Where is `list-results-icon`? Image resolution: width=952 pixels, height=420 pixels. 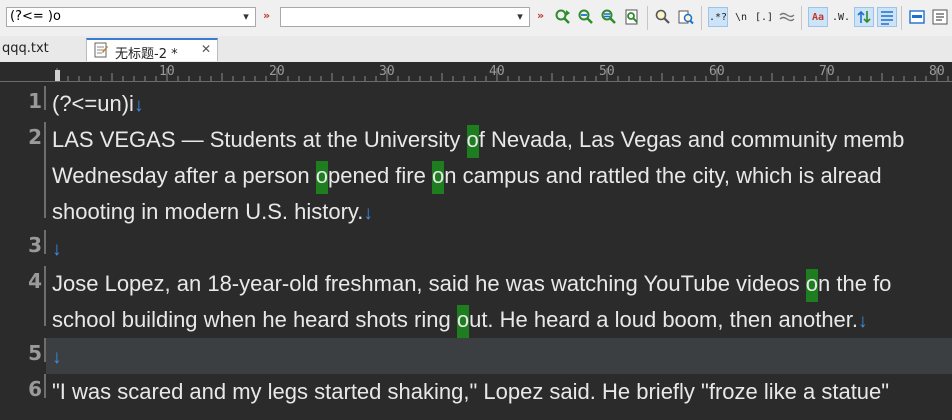
list-results-icon is located at coordinates (887, 17).